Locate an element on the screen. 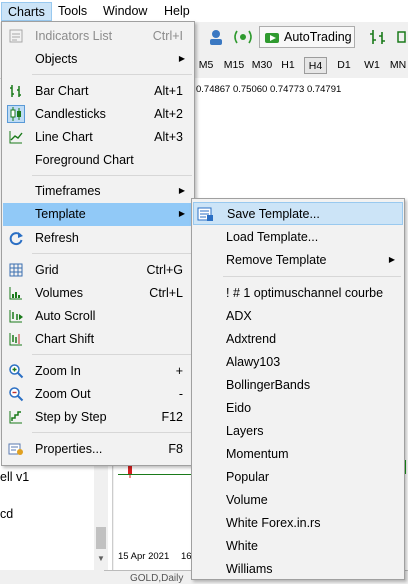 Image resolution: width=408 pixels, height=584 pixels. menu-tools: Tools is located at coordinates (72, 11).